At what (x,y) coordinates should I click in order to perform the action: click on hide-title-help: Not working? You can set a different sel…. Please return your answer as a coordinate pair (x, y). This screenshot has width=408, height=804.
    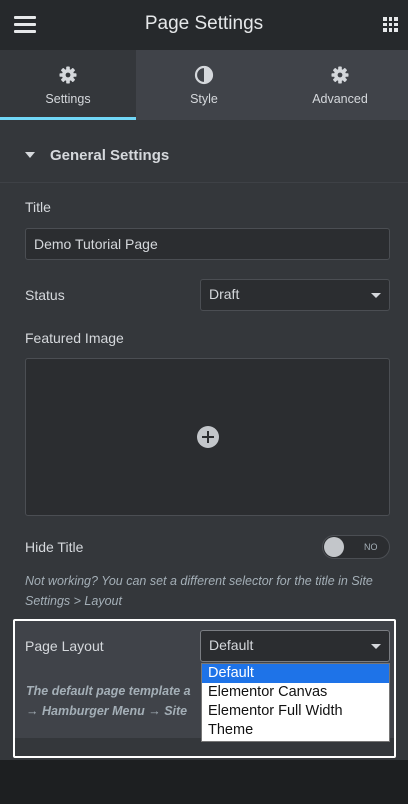
    Looking at the image, I should click on (199, 591).